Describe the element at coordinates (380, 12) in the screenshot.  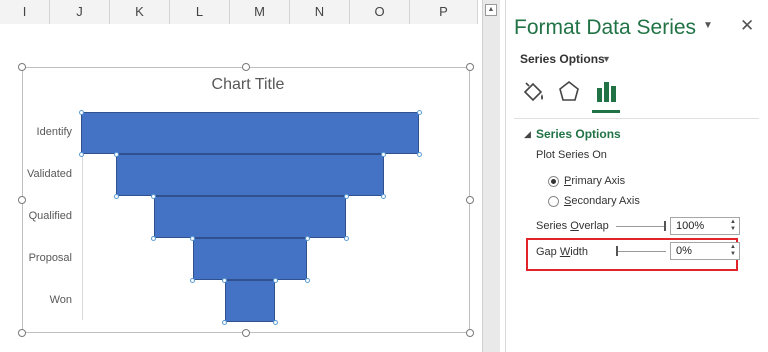
I see `column-header-o: O` at that location.